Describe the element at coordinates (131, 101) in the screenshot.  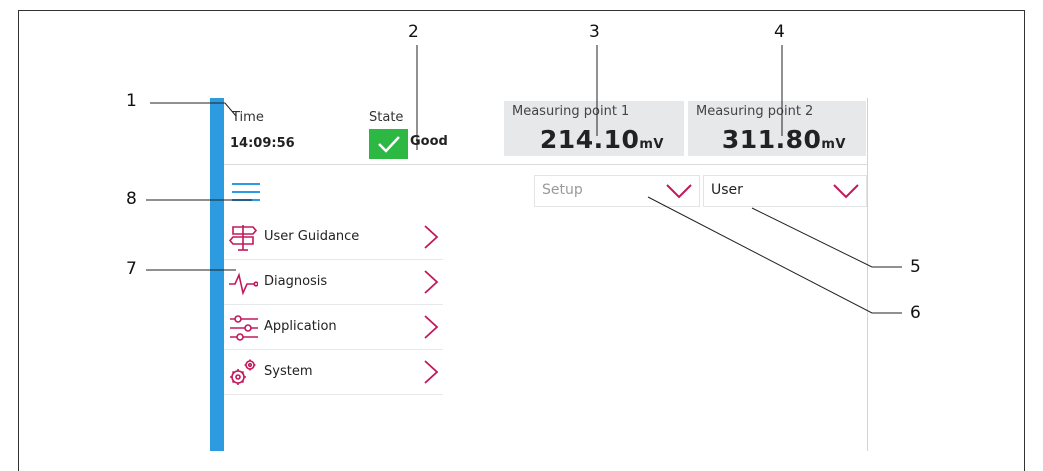
I see `callout-number-1: 1` at that location.